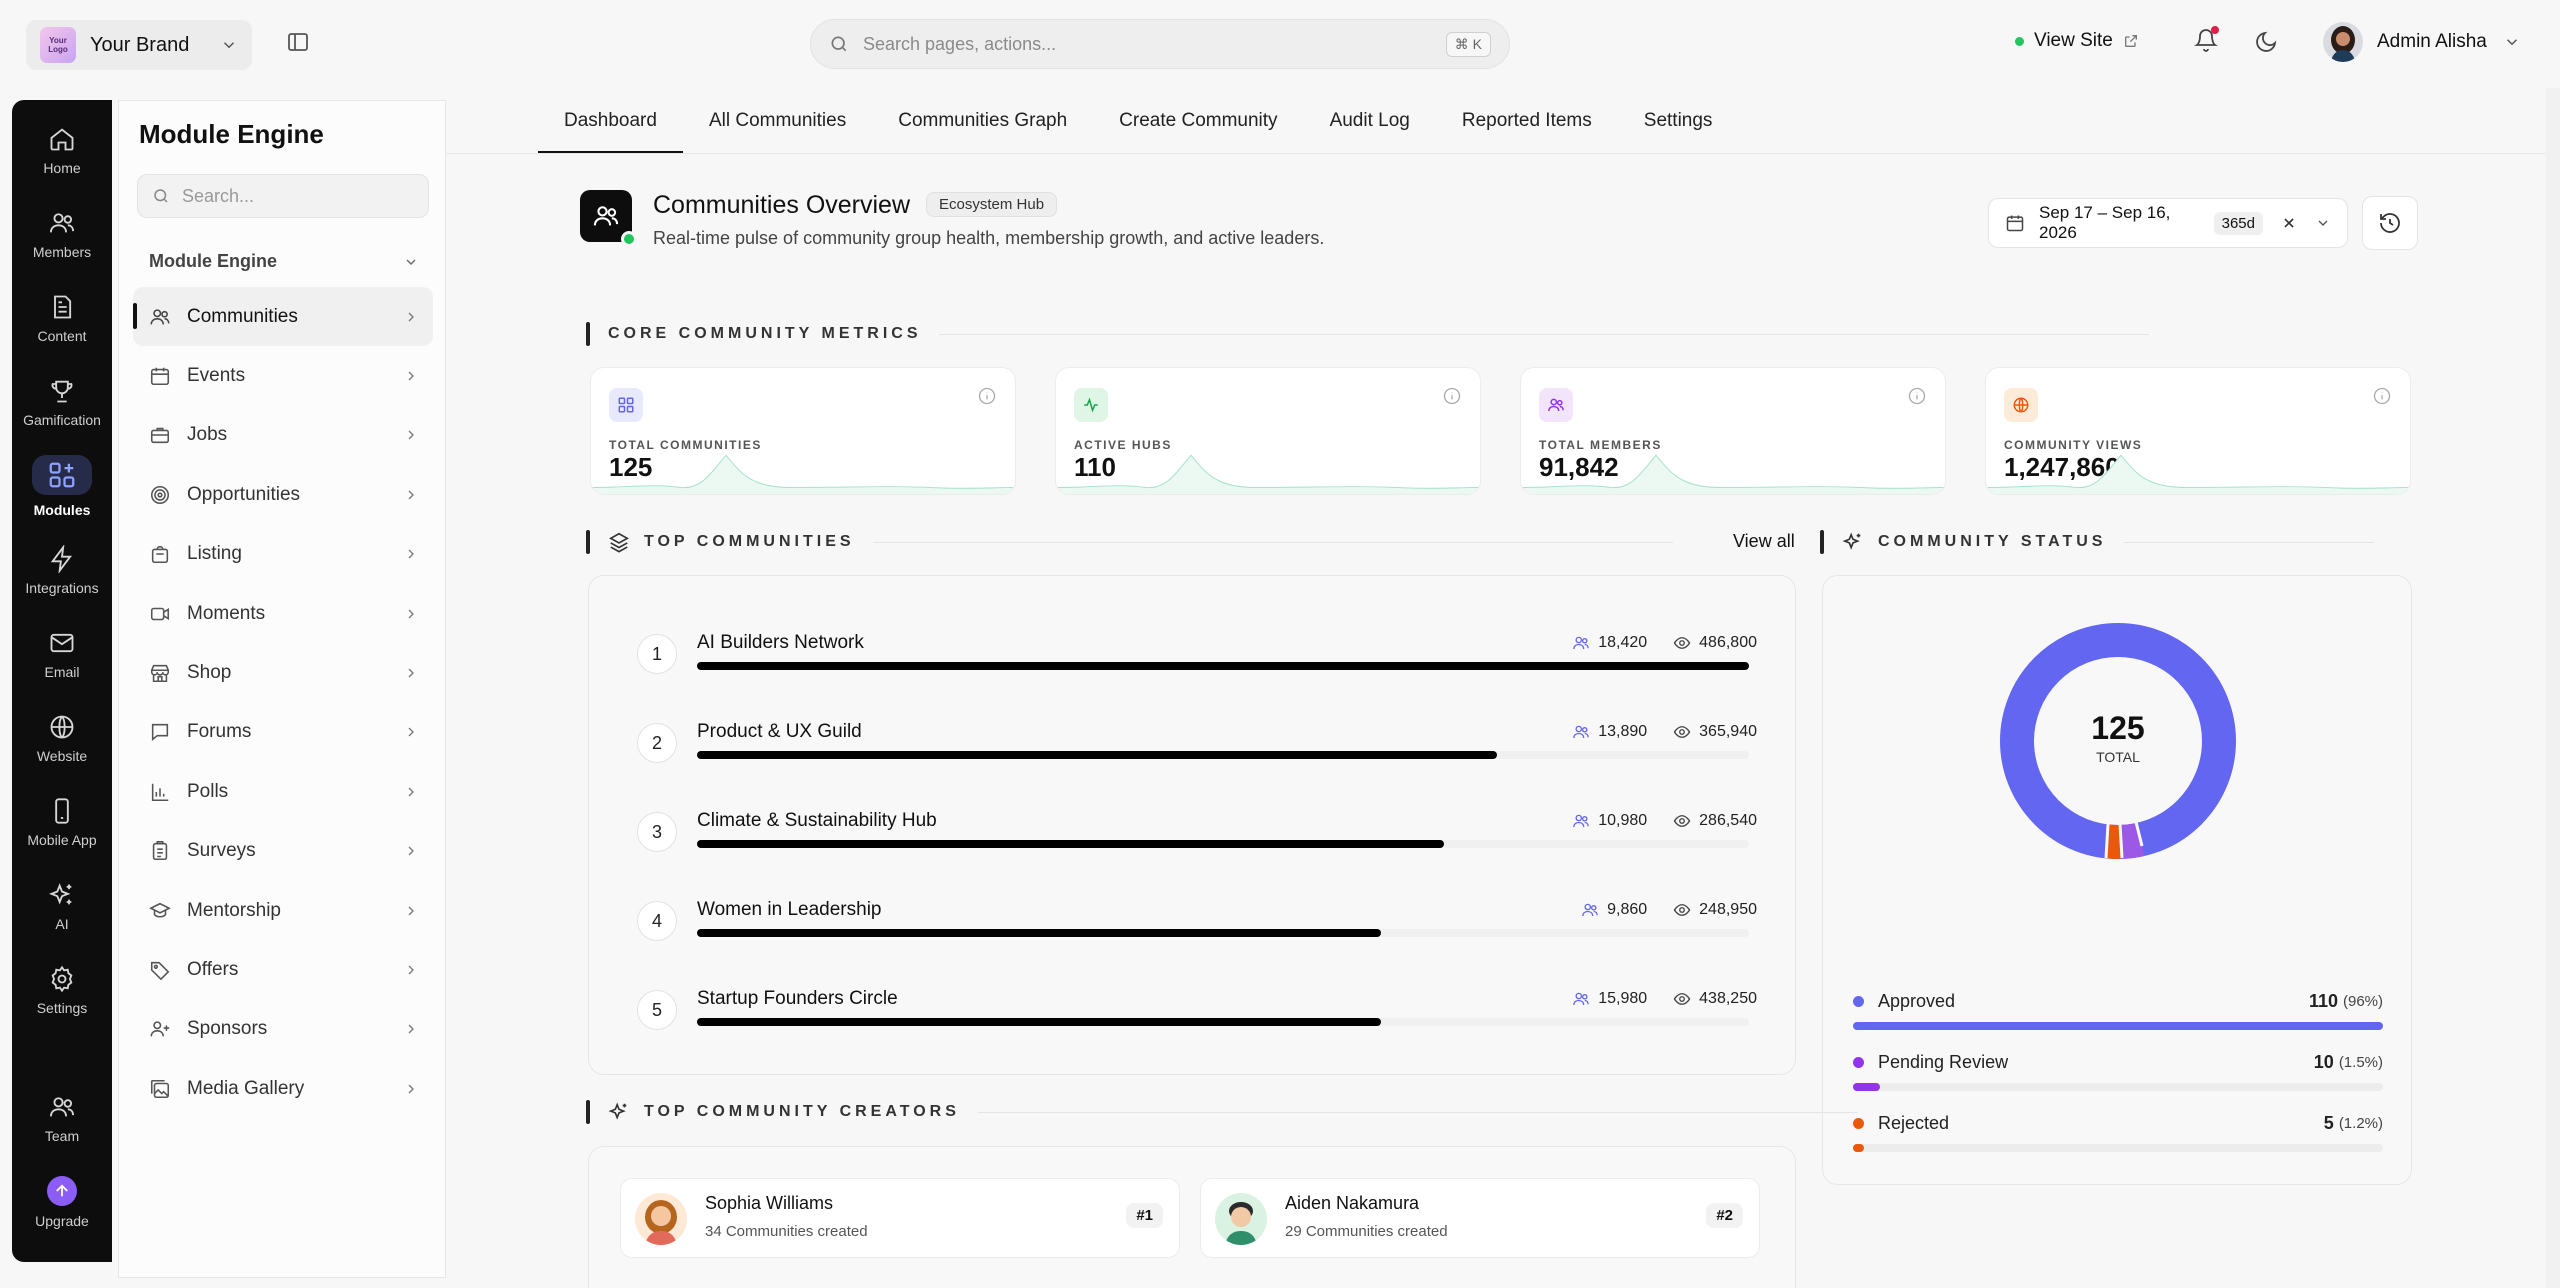  What do you see at coordinates (244, 494) in the screenshot?
I see `module-item-label: Opportunities` at bounding box center [244, 494].